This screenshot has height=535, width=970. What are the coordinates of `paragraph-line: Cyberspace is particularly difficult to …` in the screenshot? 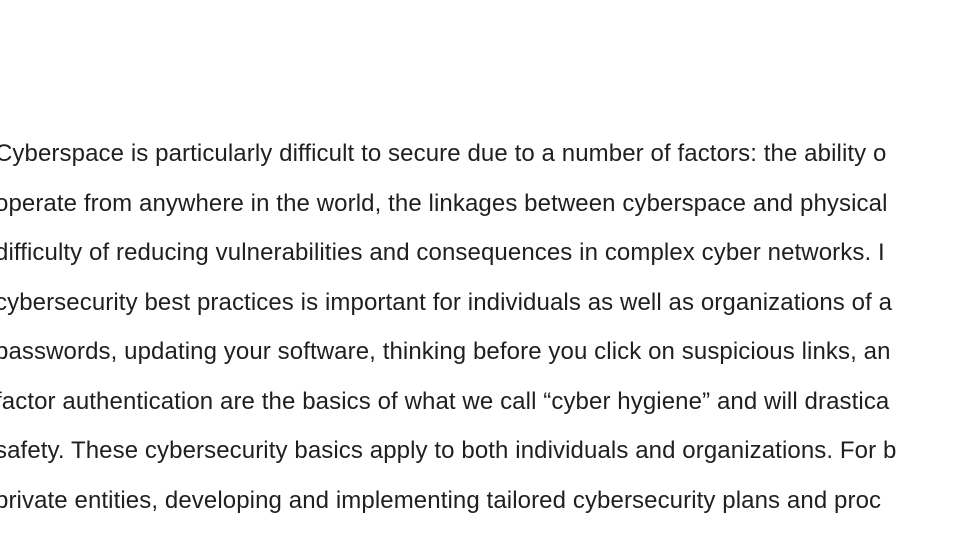 It's located at (443, 153).